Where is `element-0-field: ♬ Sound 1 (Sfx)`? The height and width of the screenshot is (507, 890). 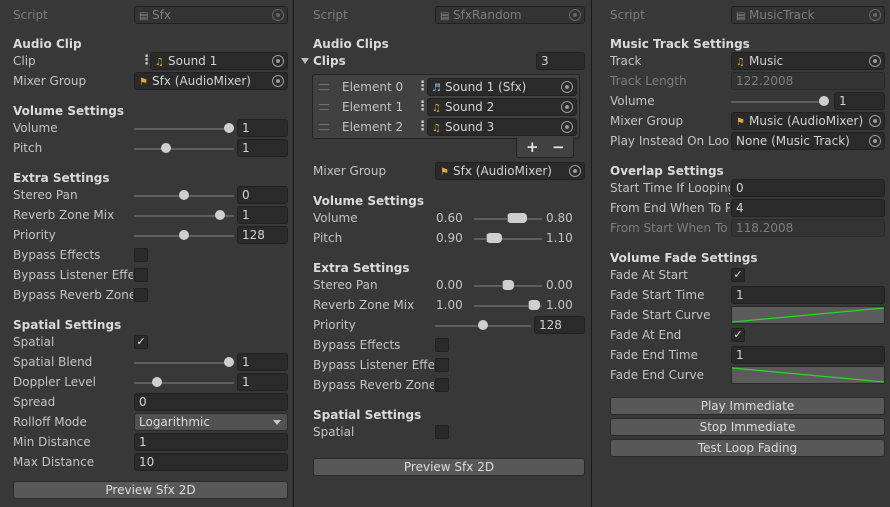 element-0-field: ♬ Sound 1 (Sfx) is located at coordinates (502, 87).